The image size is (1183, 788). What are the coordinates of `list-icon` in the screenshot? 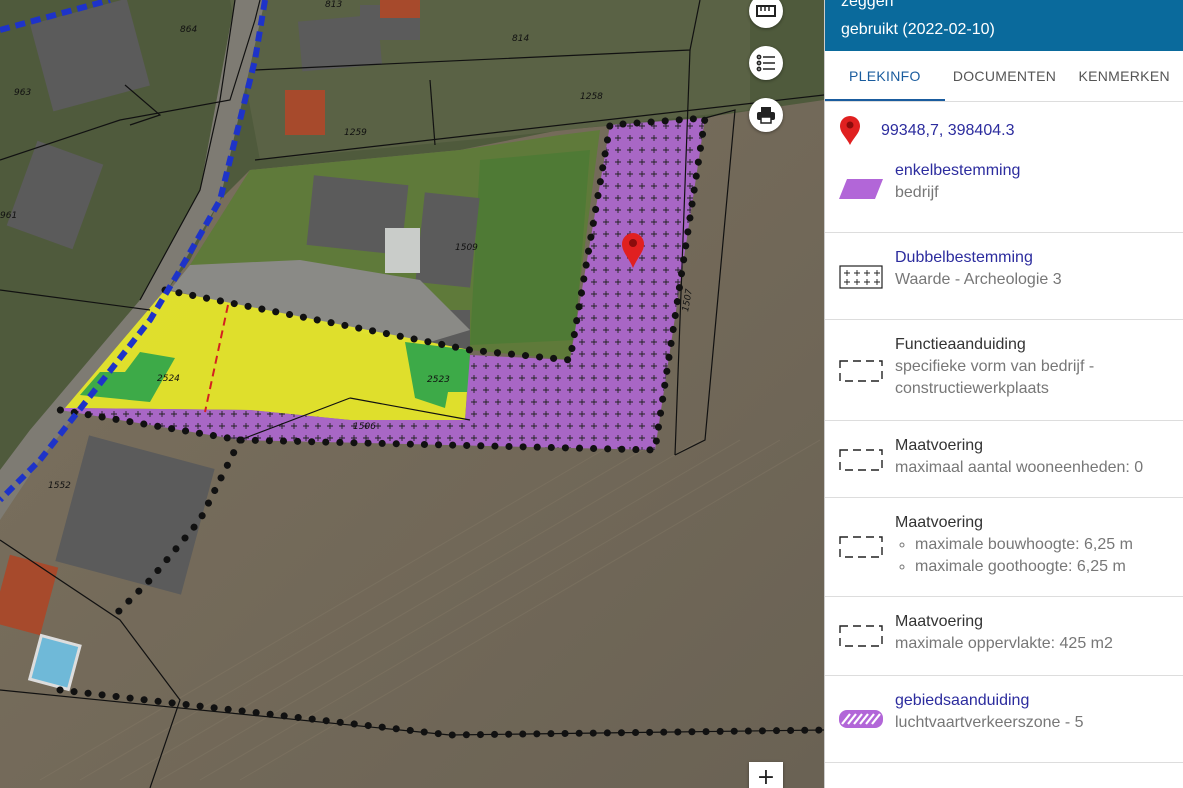 It's located at (765, 63).